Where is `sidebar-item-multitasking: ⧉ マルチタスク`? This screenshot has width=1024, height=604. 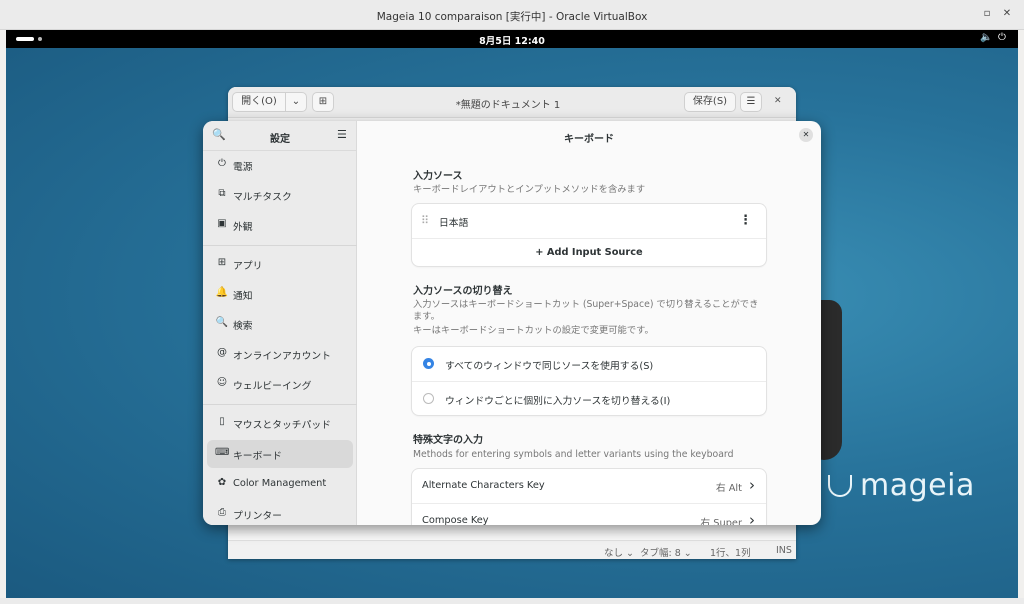 sidebar-item-multitasking: ⧉ マルチタスク is located at coordinates (280, 195).